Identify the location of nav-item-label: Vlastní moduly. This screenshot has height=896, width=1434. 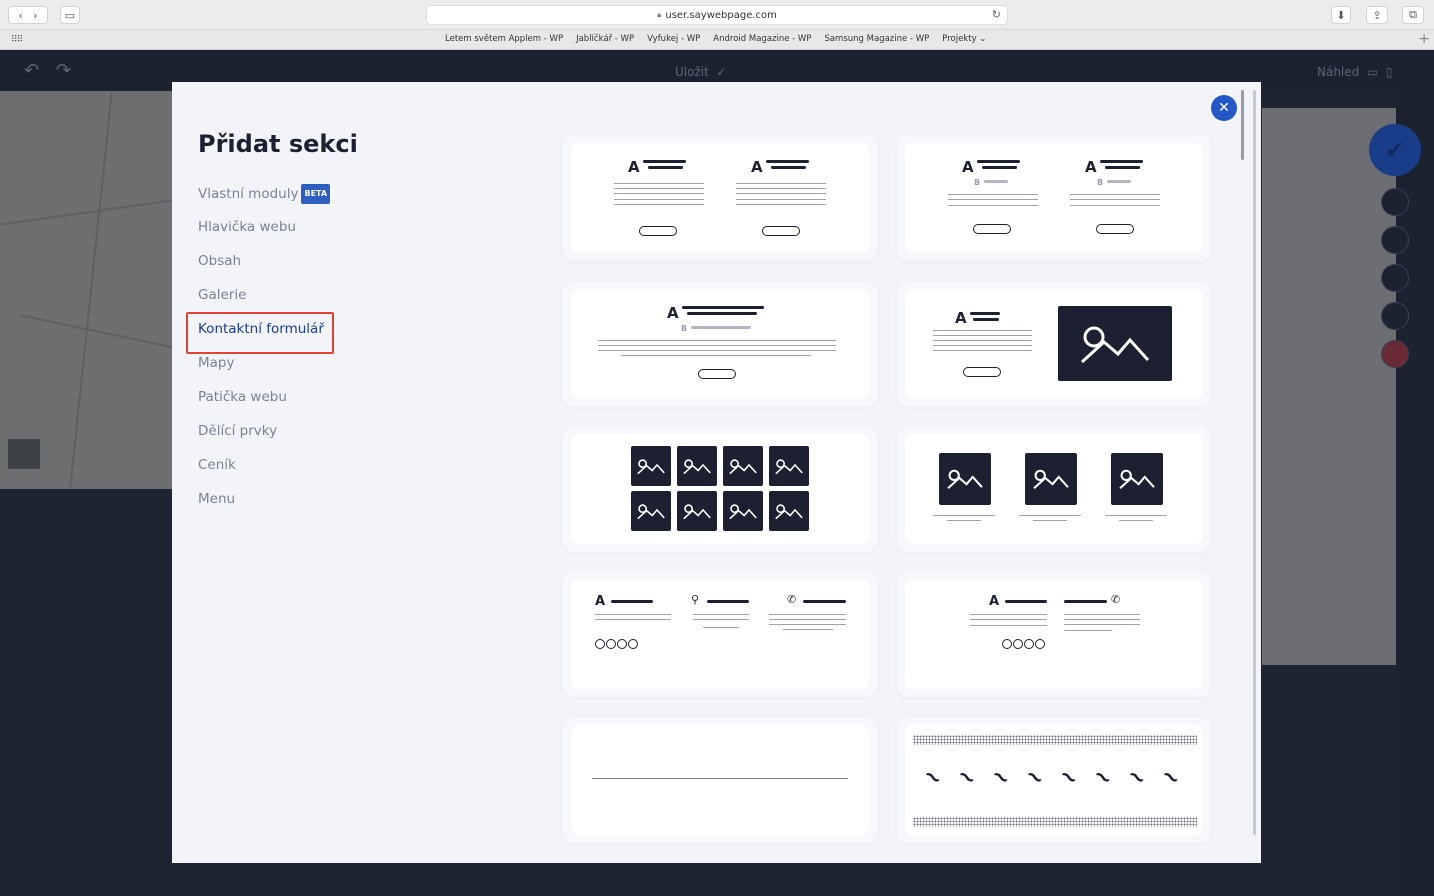
(248, 194).